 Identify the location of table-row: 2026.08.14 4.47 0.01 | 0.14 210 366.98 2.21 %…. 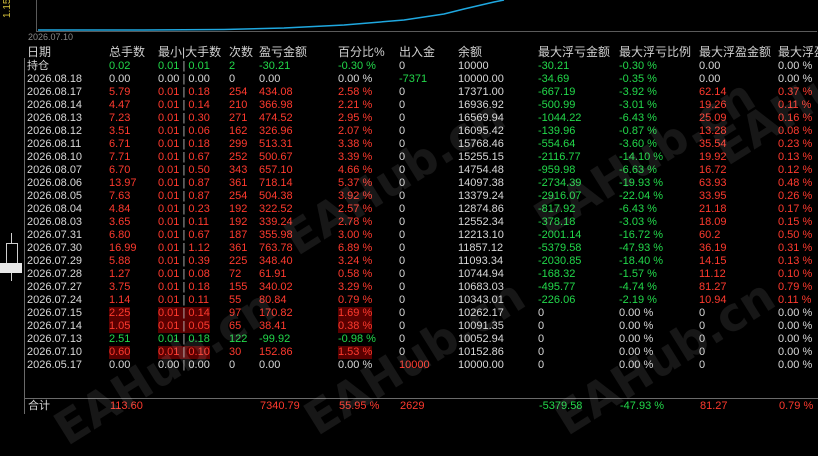
(421, 105).